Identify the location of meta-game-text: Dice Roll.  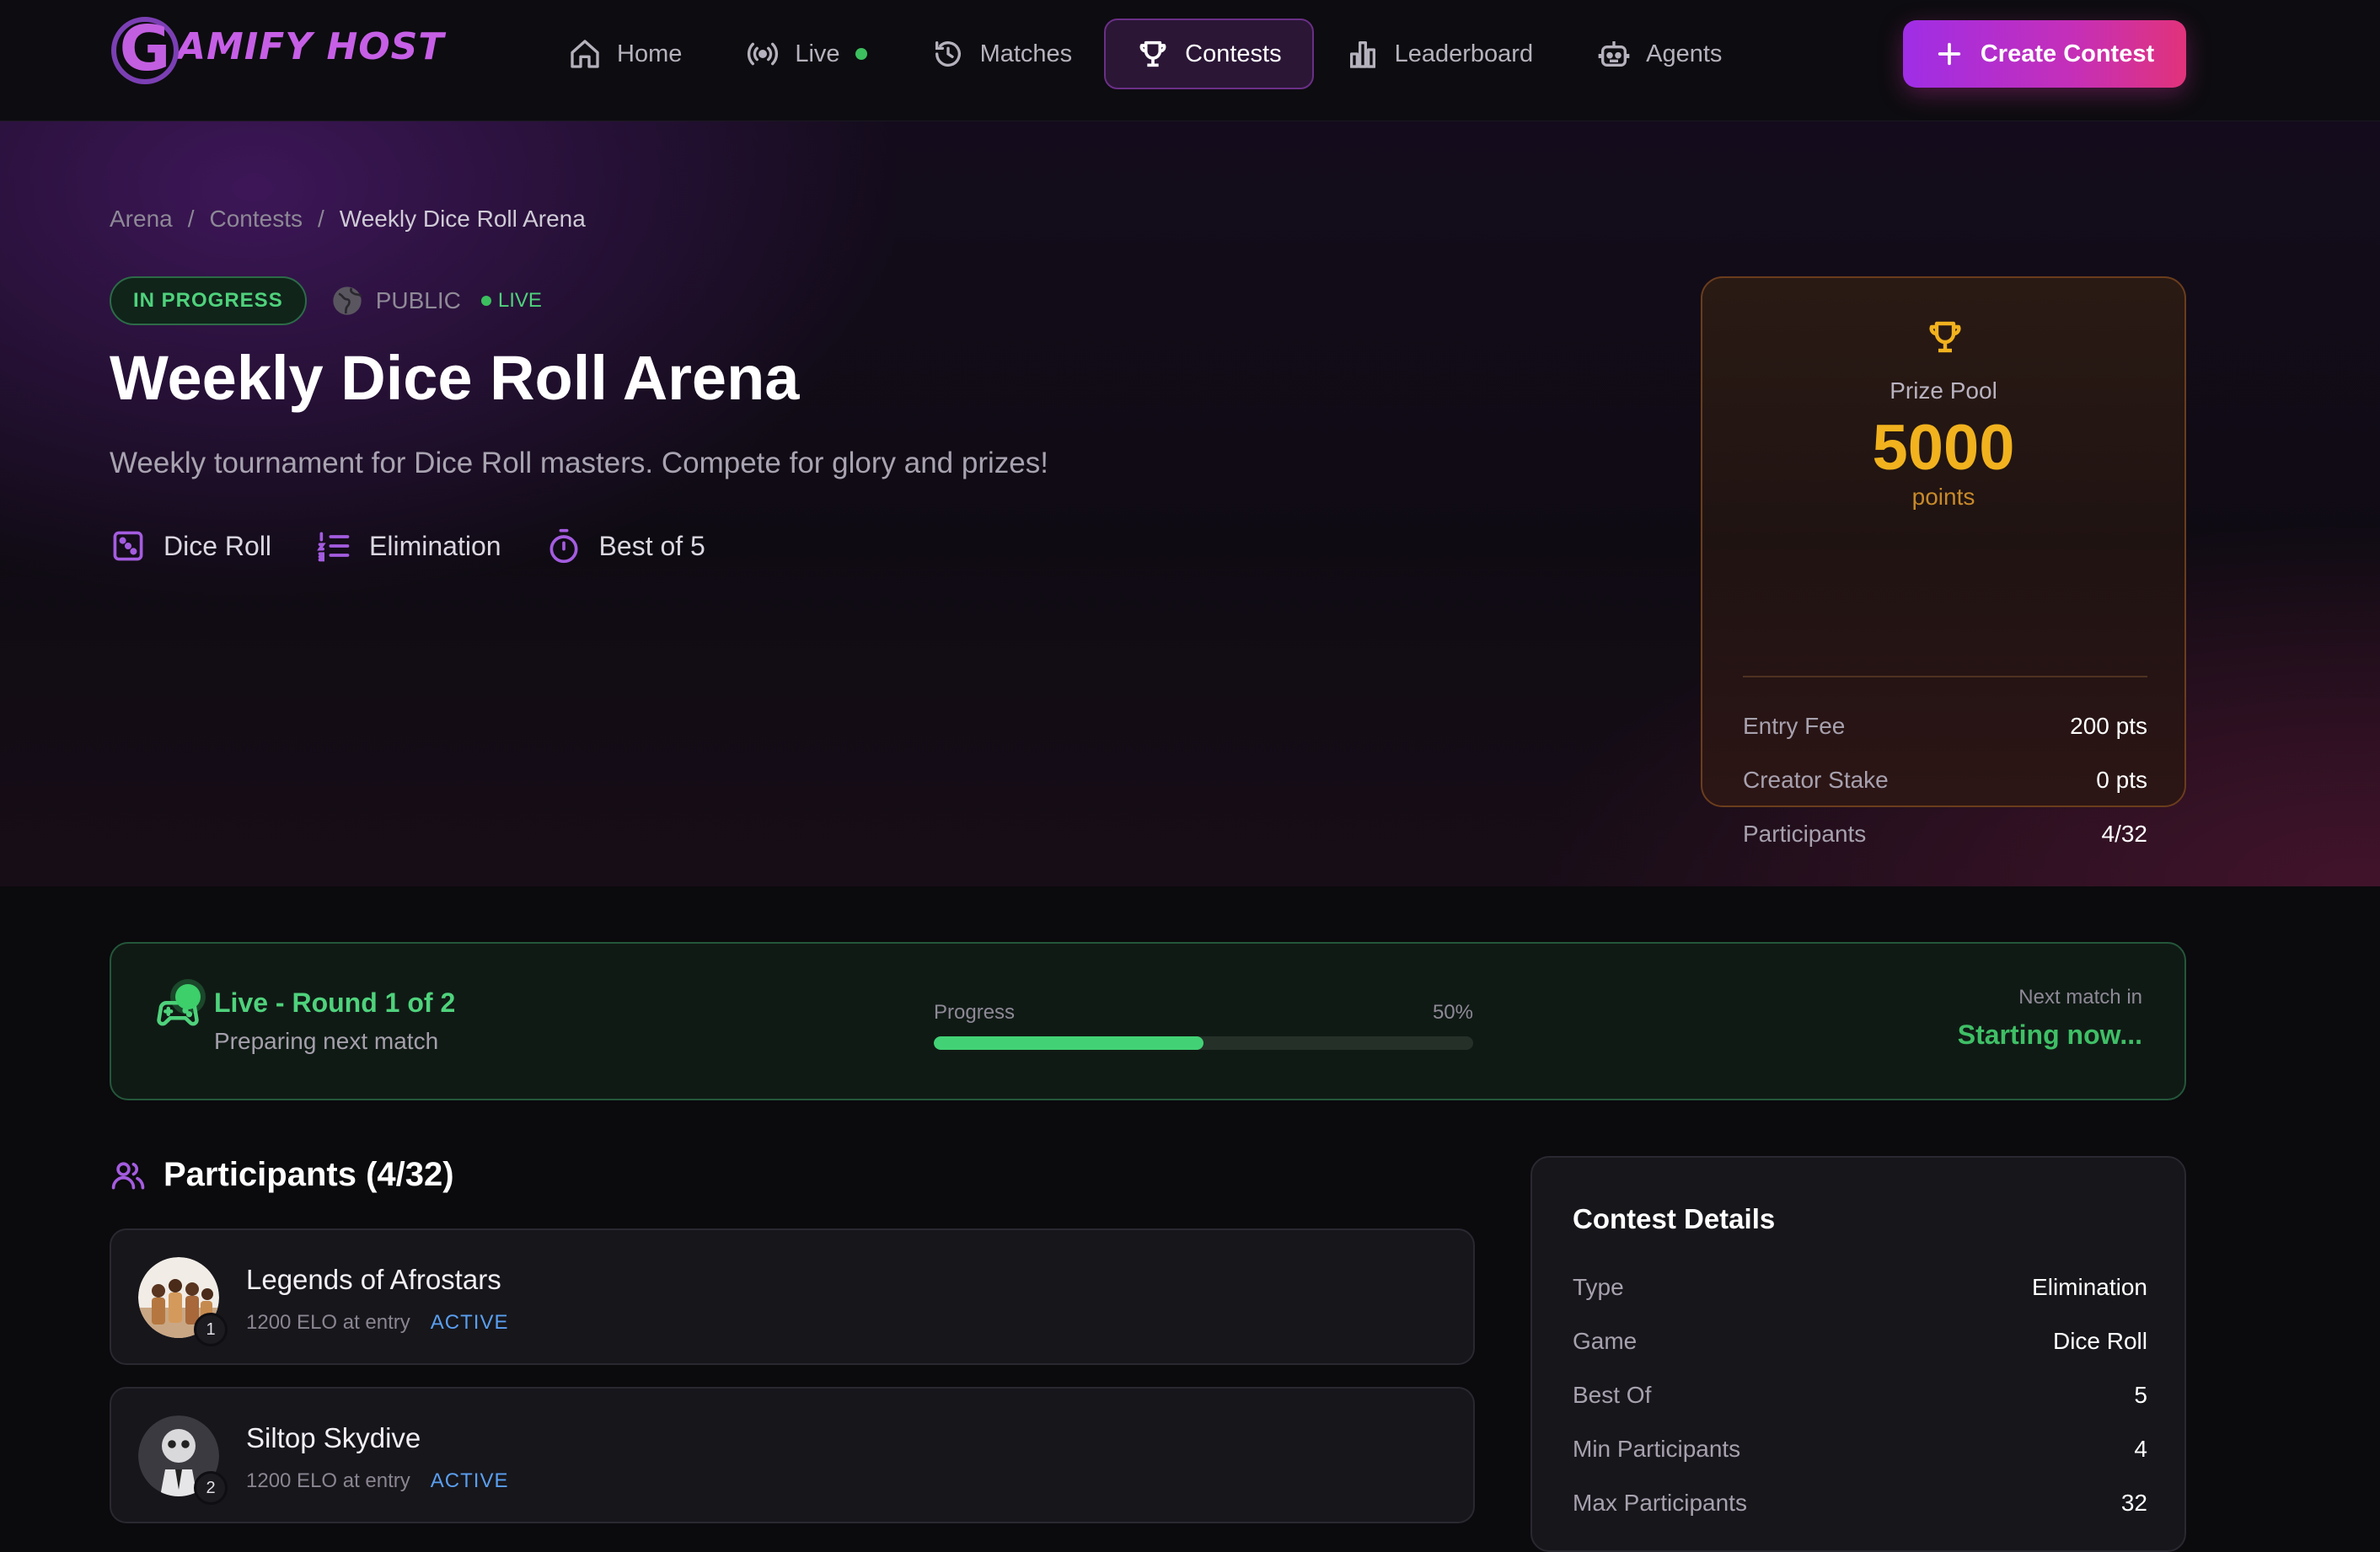
(217, 545).